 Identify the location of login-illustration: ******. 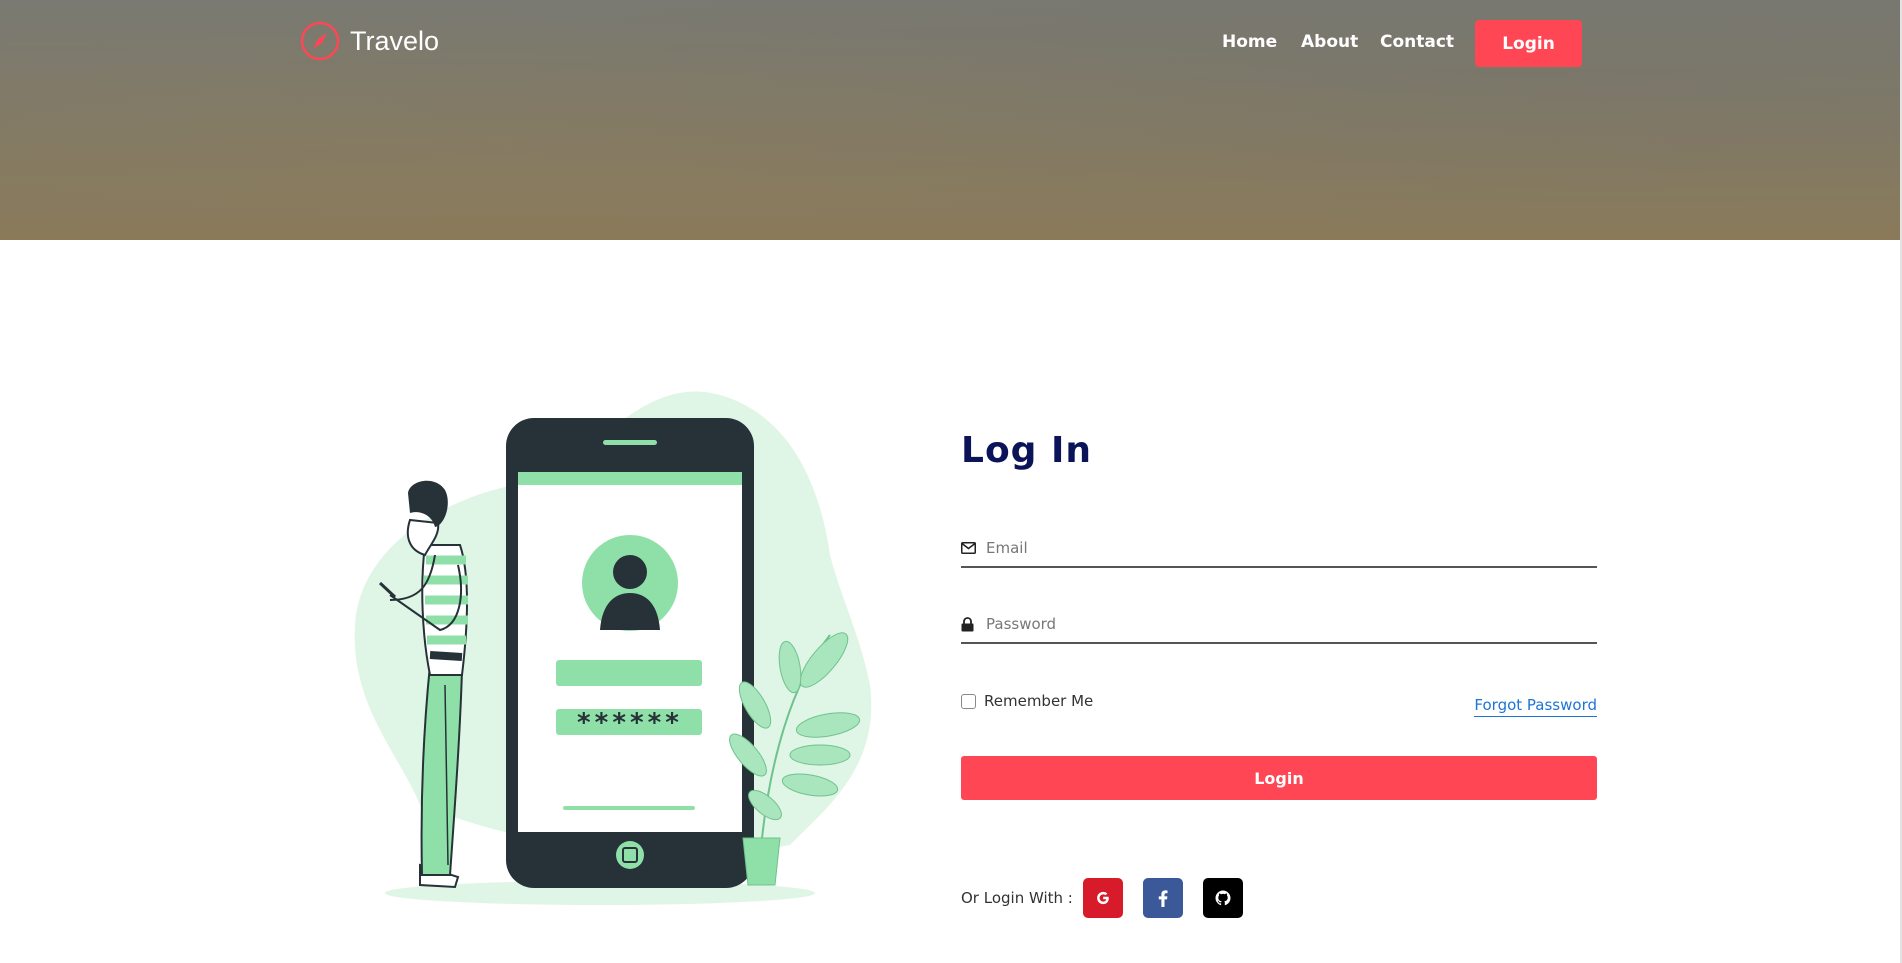
(613, 648).